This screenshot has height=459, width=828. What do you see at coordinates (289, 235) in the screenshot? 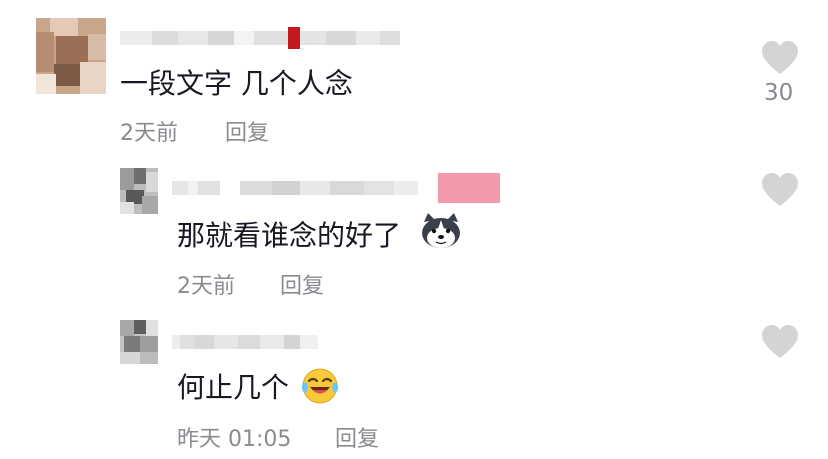
I see `comment-text: 那就看谁念的好了` at bounding box center [289, 235].